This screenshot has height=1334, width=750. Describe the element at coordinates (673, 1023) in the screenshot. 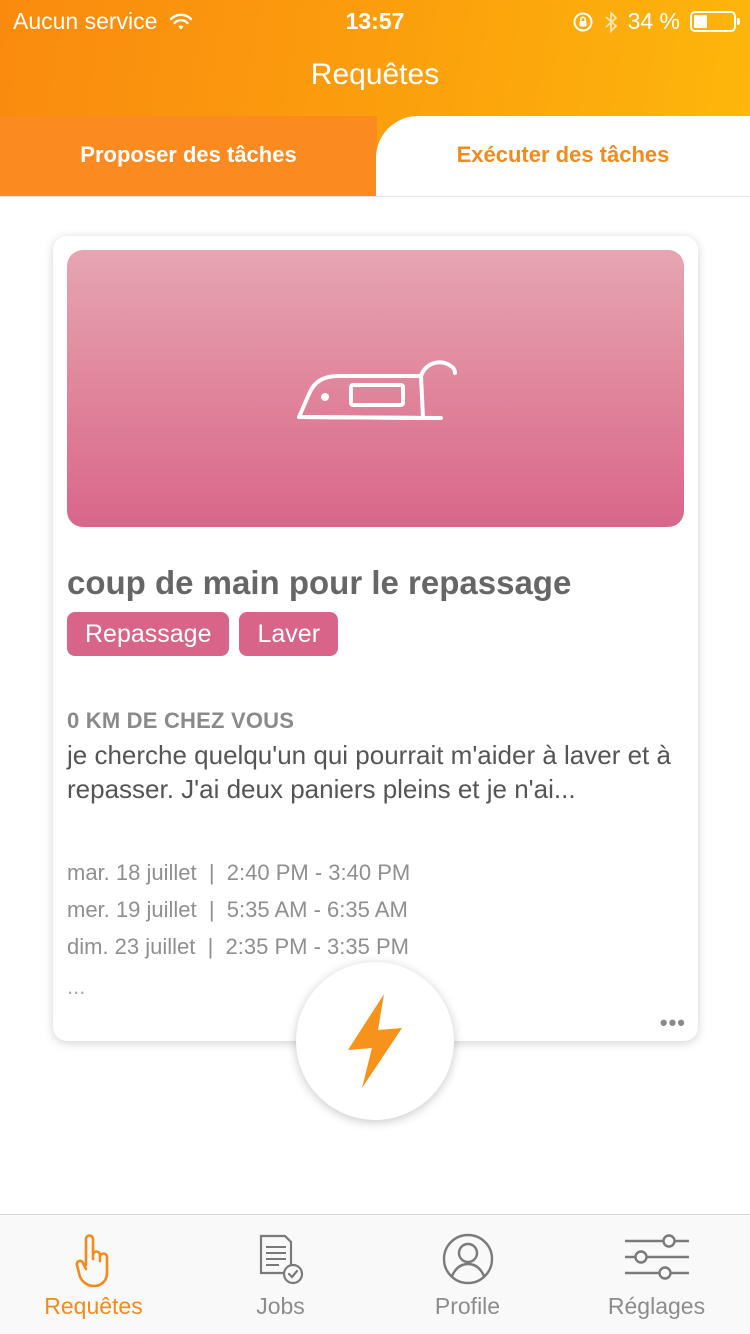

I see `more-options-button: •••` at that location.